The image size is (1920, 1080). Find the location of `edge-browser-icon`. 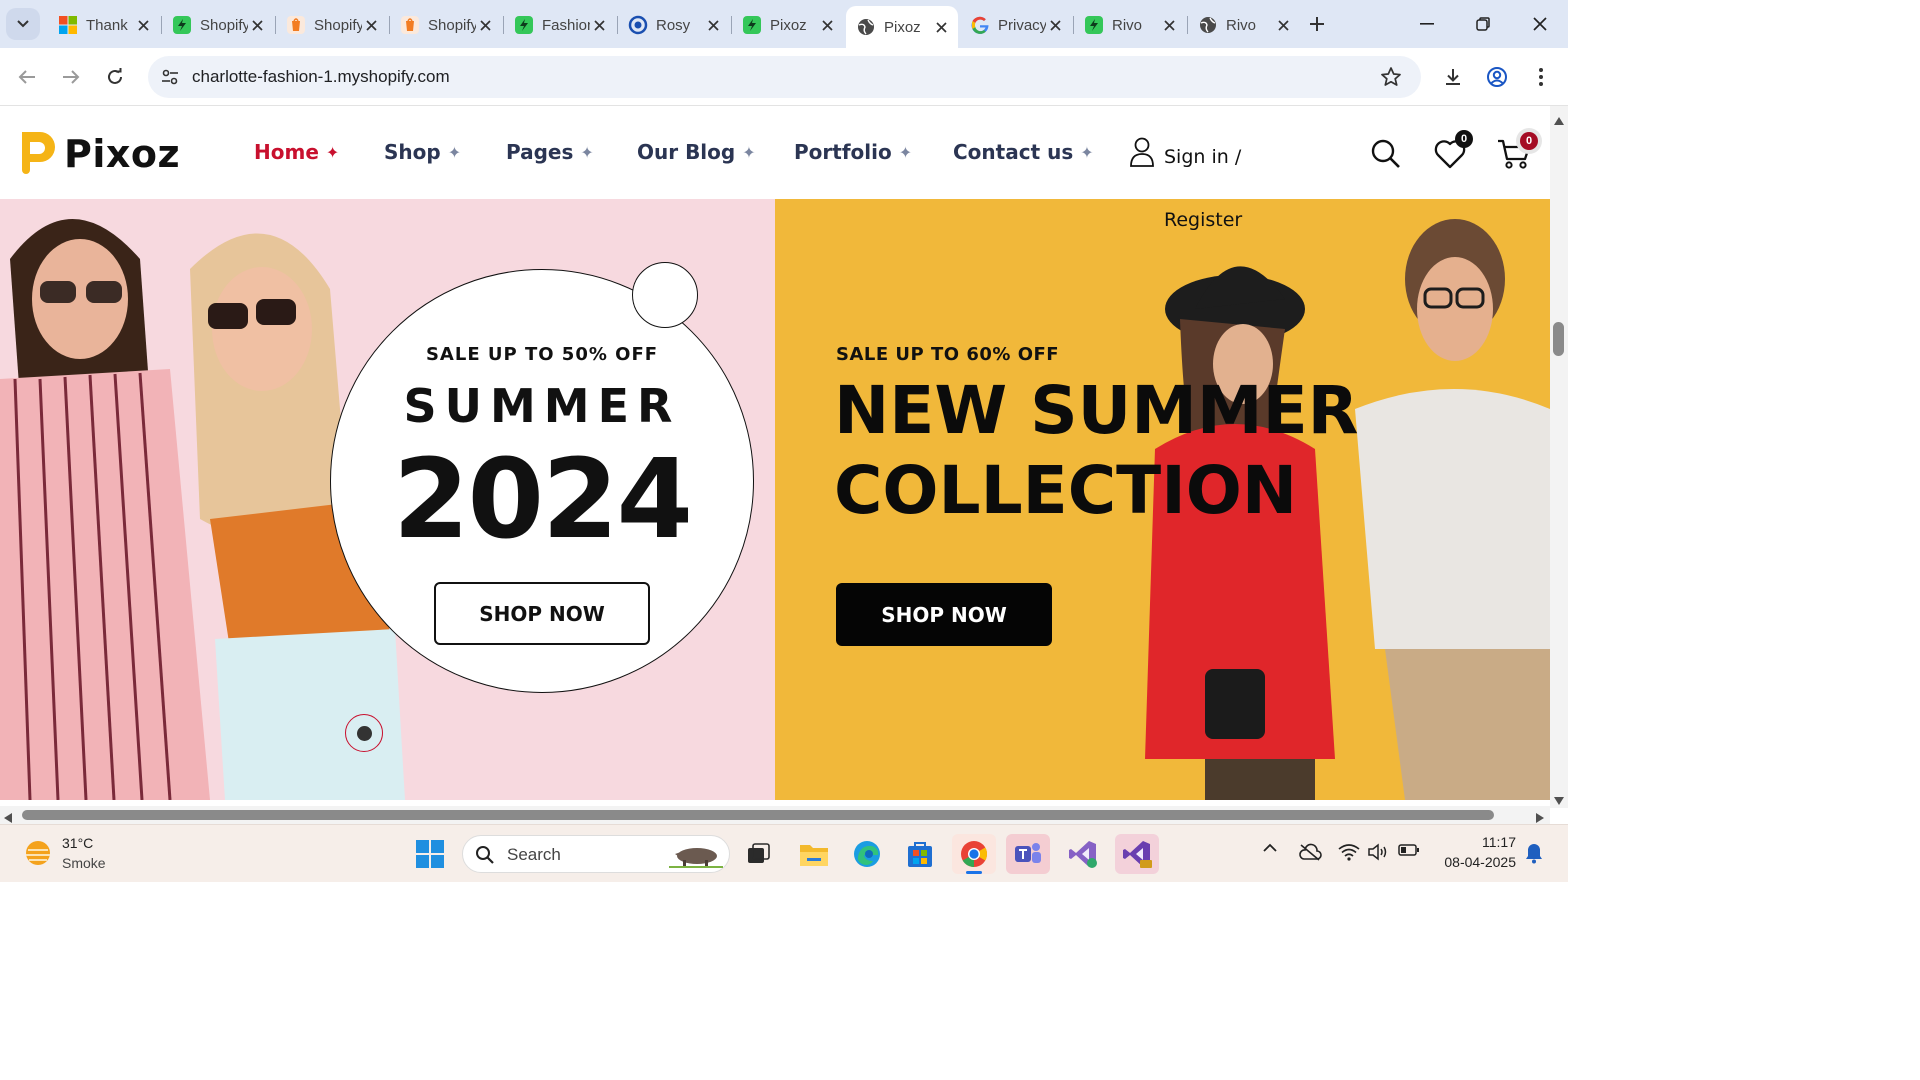

edge-browser-icon is located at coordinates (867, 854).